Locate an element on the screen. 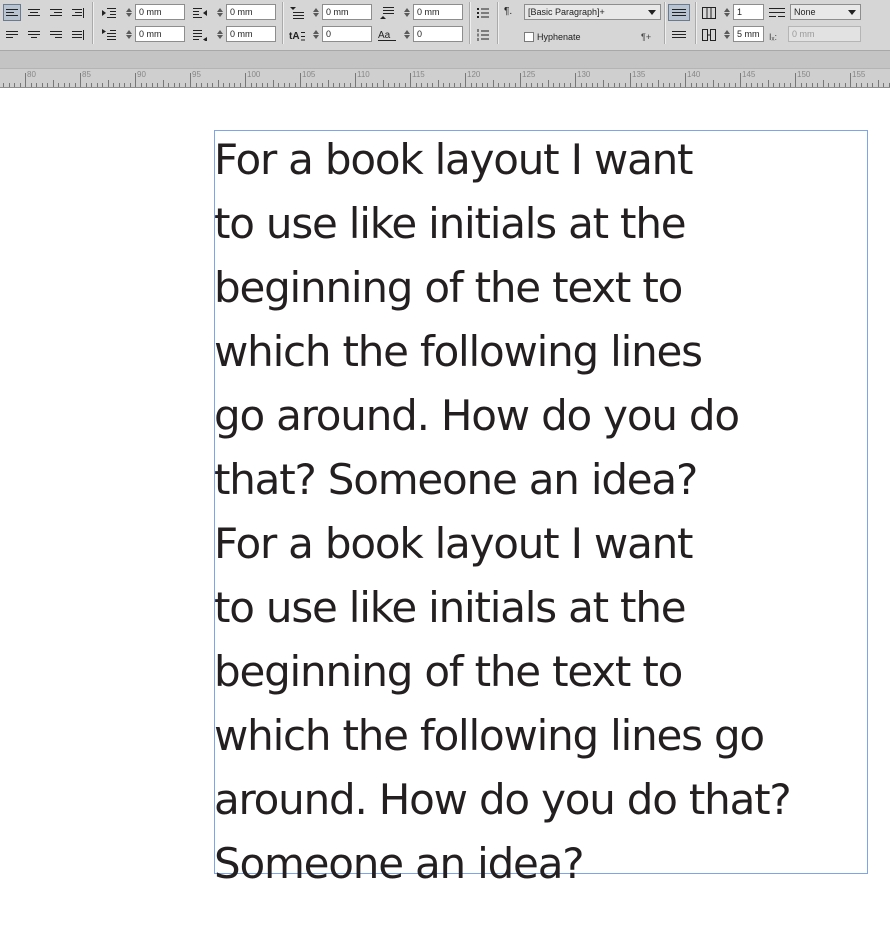  gutter-field: 5 mm is located at coordinates (748, 34).